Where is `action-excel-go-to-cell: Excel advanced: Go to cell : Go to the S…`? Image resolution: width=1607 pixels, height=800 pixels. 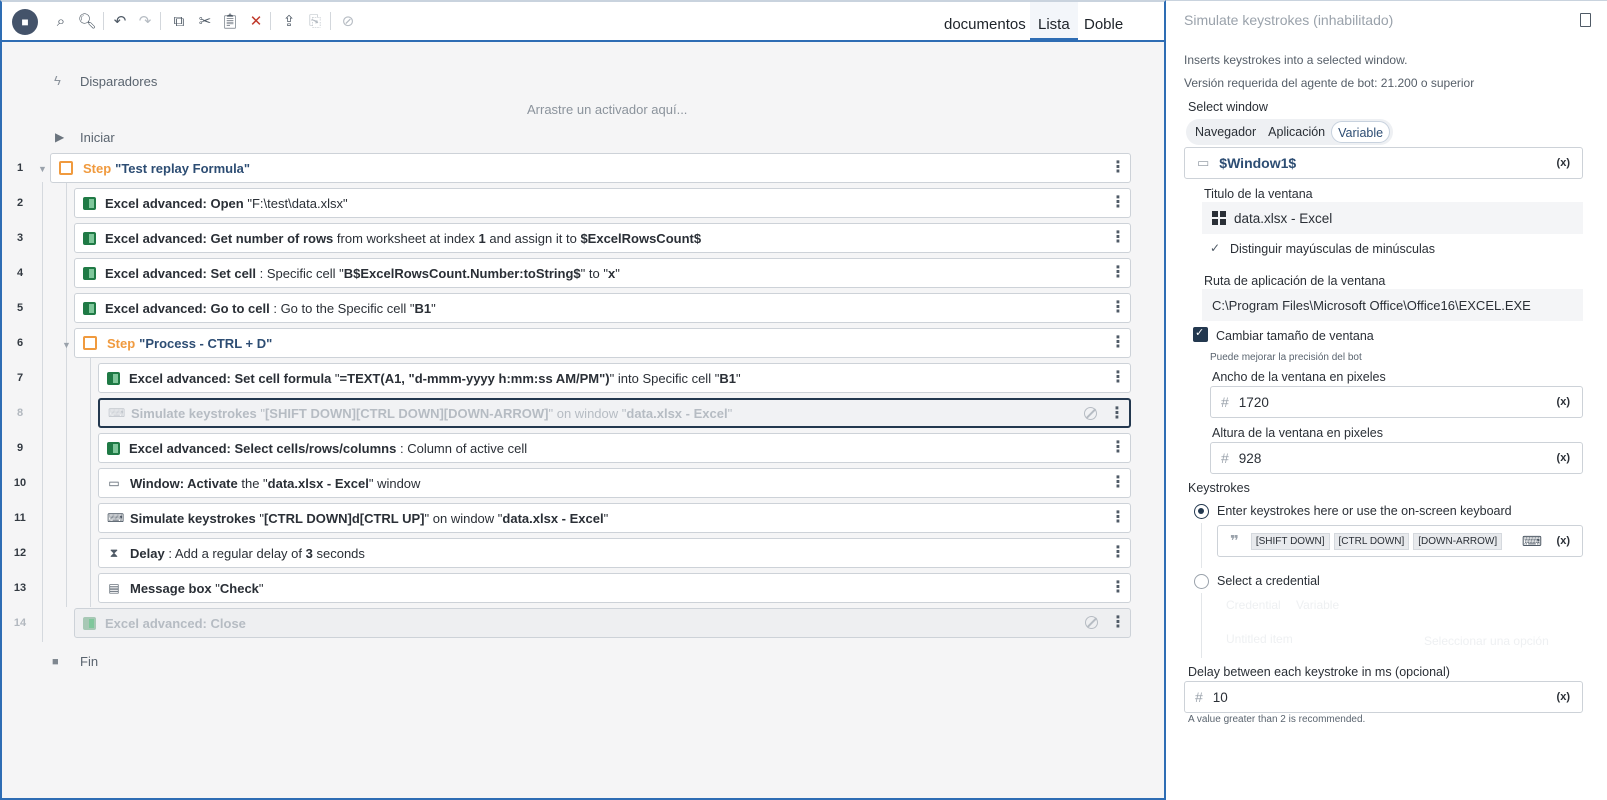
action-excel-go-to-cell: Excel advanced: Go to cell : Go to the S… is located at coordinates (602, 308).